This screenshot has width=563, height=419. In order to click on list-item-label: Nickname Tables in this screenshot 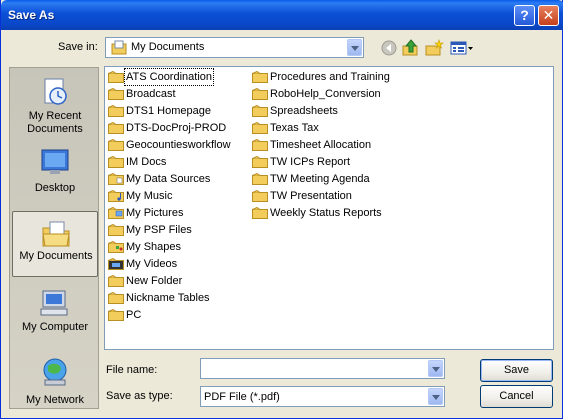, I will do `click(168, 298)`.